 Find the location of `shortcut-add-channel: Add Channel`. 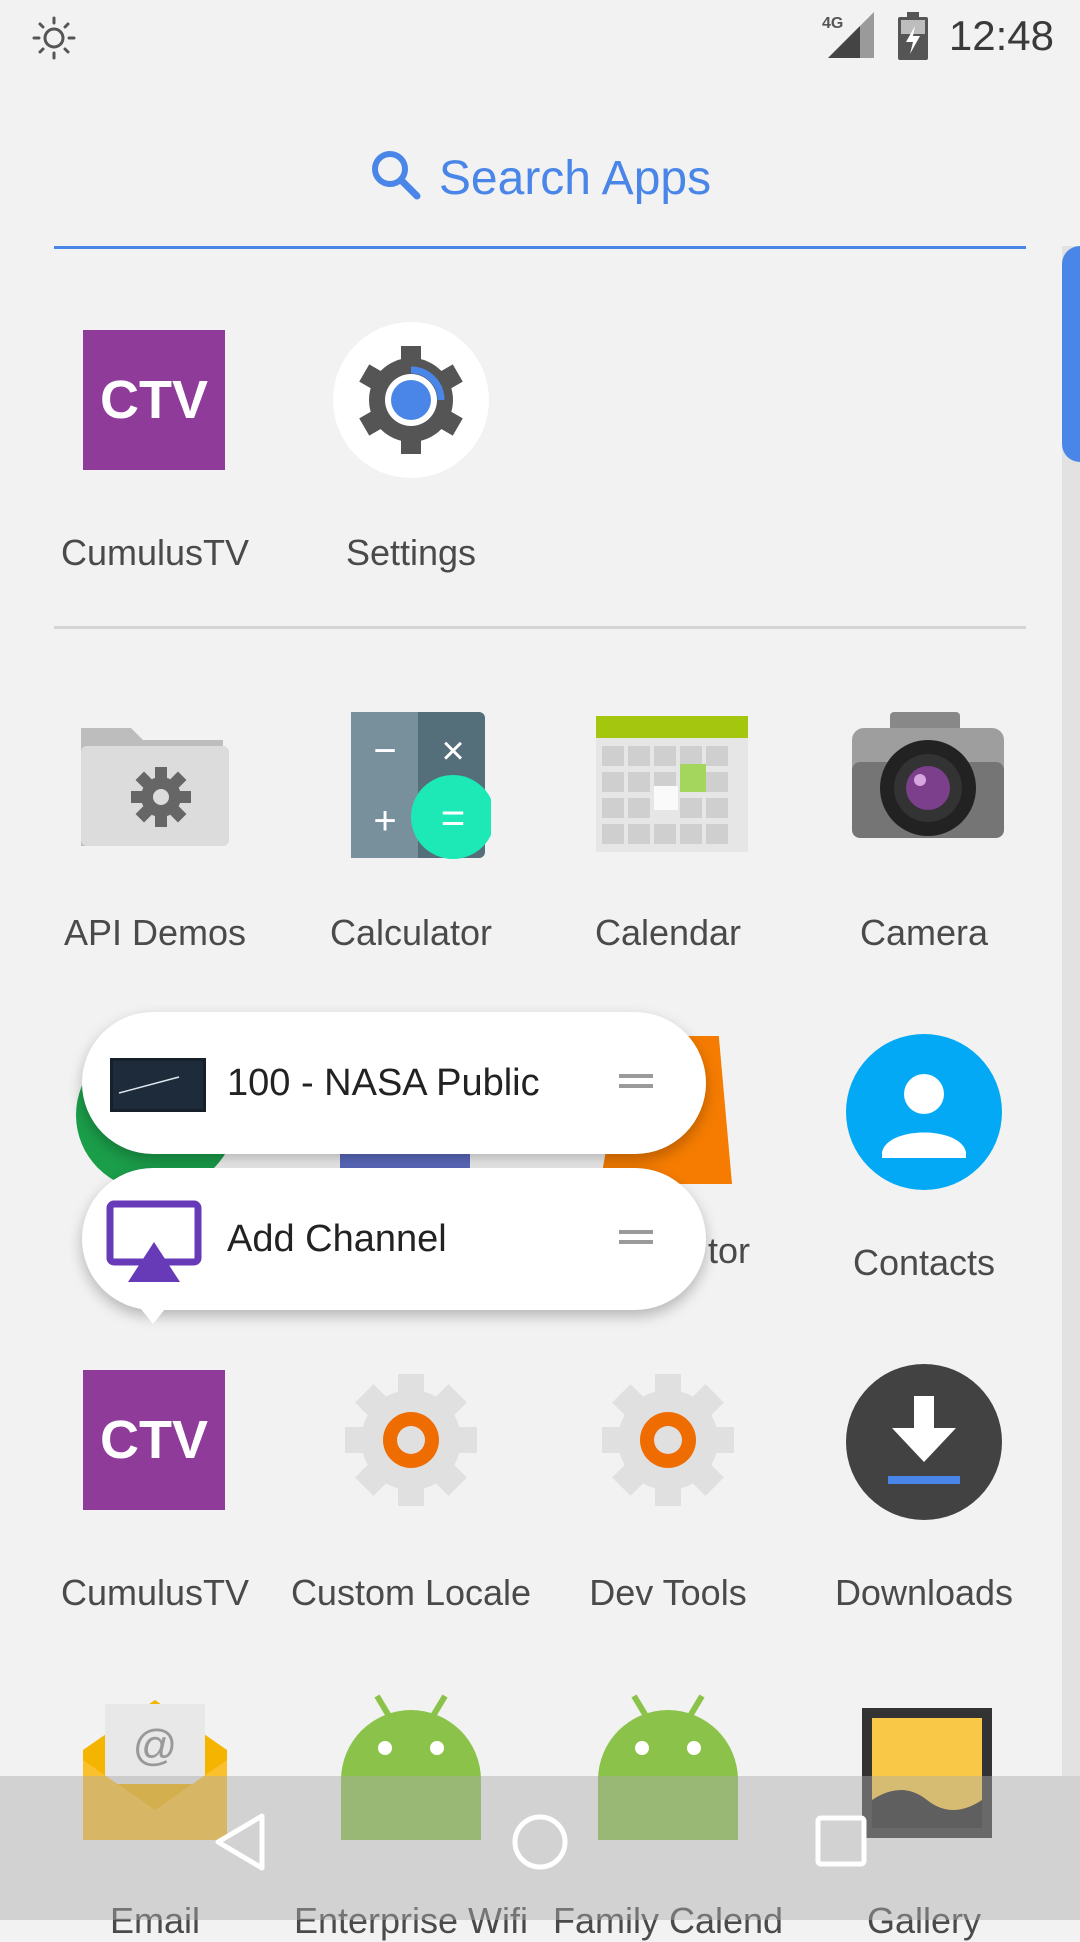

shortcut-add-channel: Add Channel is located at coordinates (394, 1239).